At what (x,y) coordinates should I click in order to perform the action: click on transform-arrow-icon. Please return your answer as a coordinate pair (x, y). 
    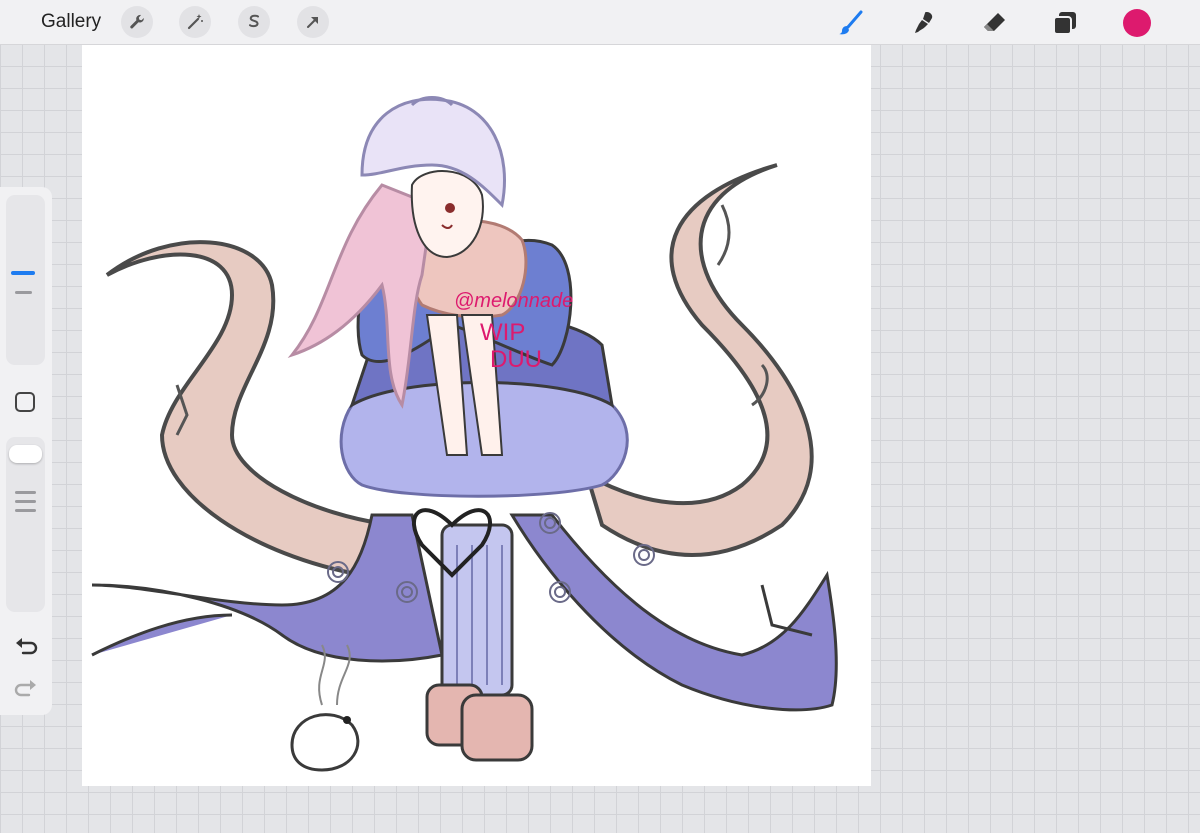
    Looking at the image, I should click on (312, 22).